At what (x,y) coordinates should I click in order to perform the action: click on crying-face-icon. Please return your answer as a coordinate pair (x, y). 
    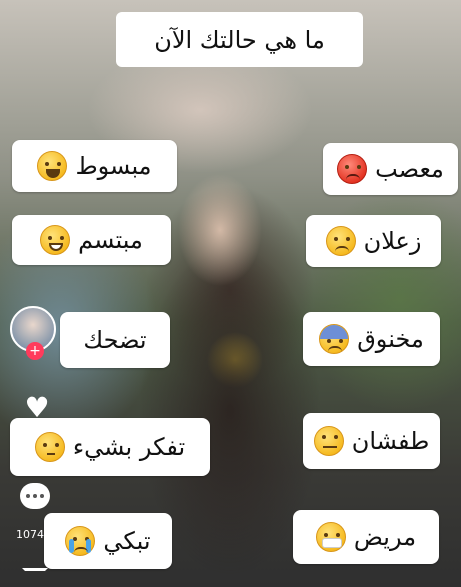
    Looking at the image, I should click on (80, 541).